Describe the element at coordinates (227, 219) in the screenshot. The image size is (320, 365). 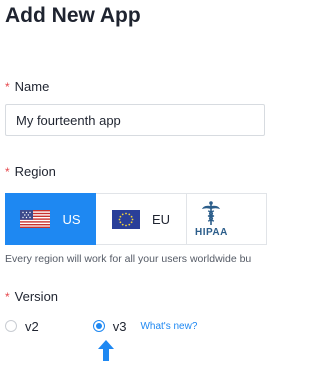
I see `region-option-hipaa: HIPAA` at that location.